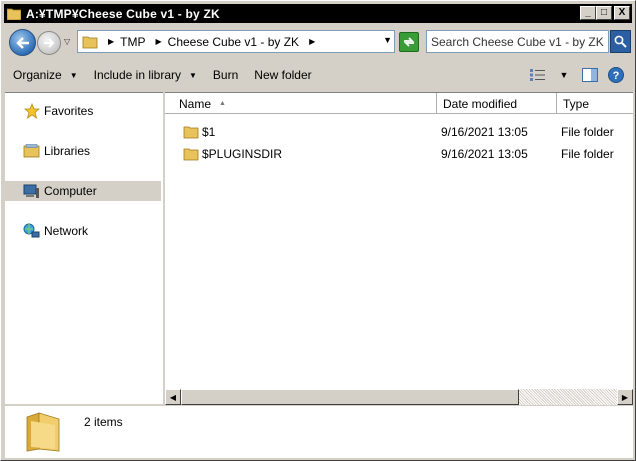 The image size is (636, 461). I want to click on title-bar: A:¥TMP¥Cheese Cube v1 - by ZK _ □ X, so click(318, 13).